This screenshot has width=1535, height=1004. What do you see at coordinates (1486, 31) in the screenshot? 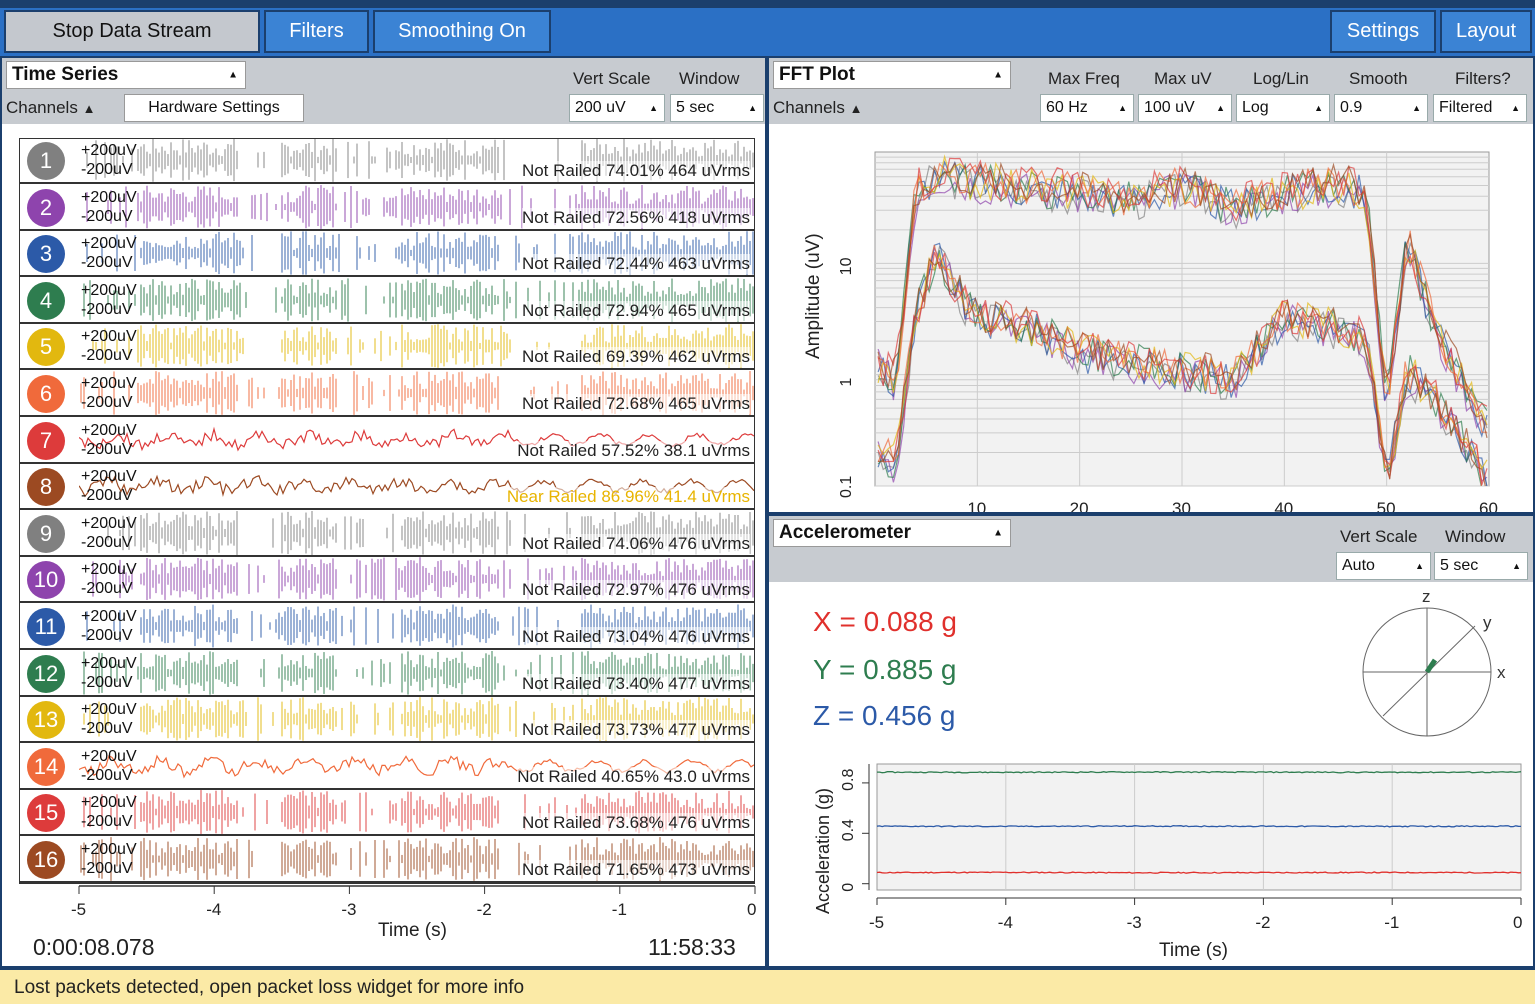
I see `layout-button: Layout` at bounding box center [1486, 31].